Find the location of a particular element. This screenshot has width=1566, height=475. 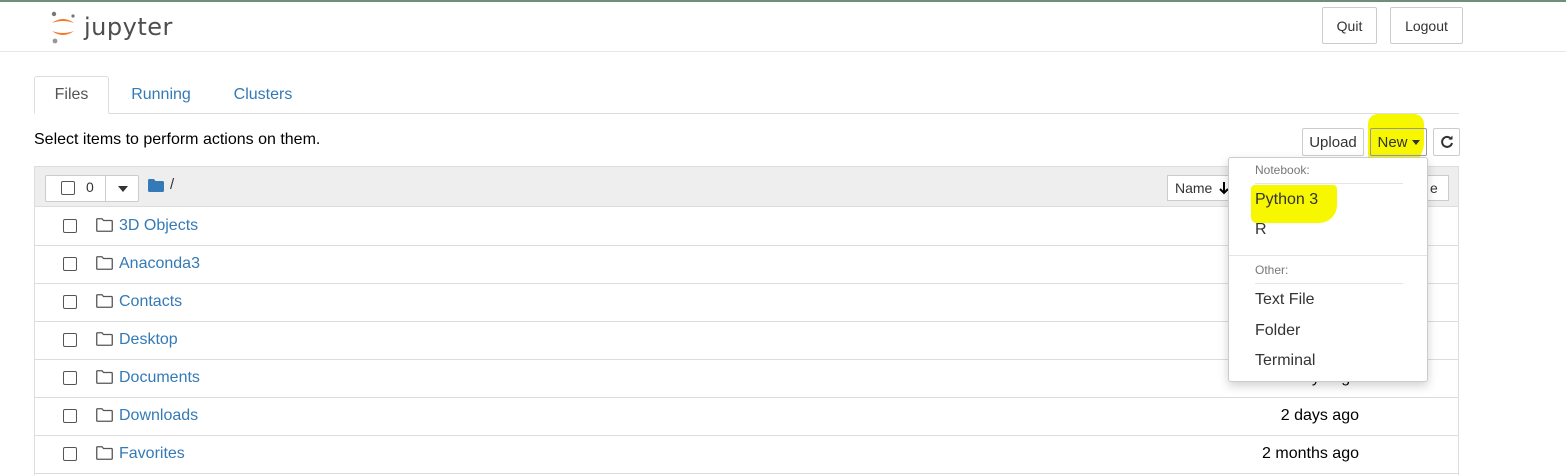

refresh-button is located at coordinates (1446, 142).